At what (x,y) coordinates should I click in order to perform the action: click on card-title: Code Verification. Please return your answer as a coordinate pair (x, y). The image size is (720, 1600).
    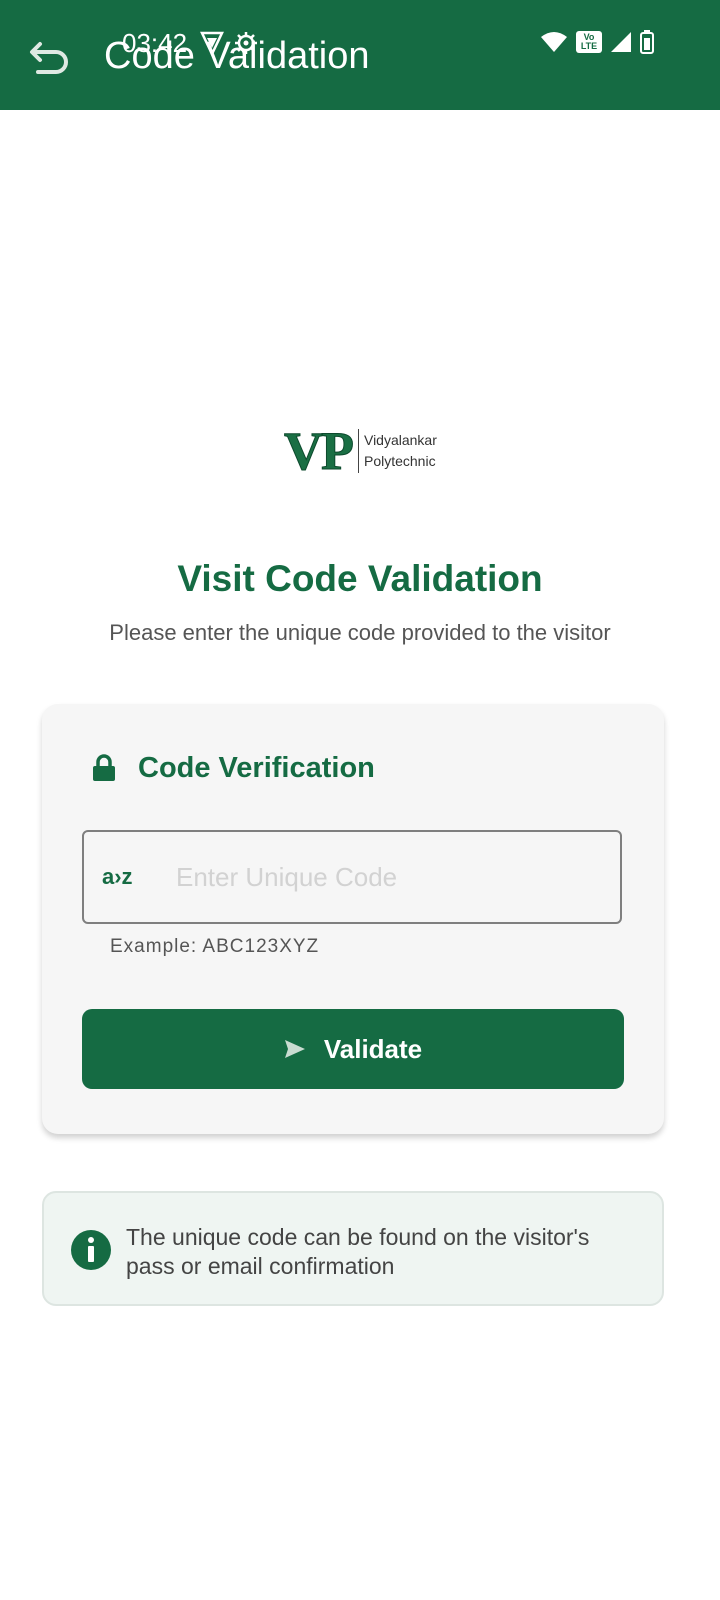
    Looking at the image, I should click on (256, 768).